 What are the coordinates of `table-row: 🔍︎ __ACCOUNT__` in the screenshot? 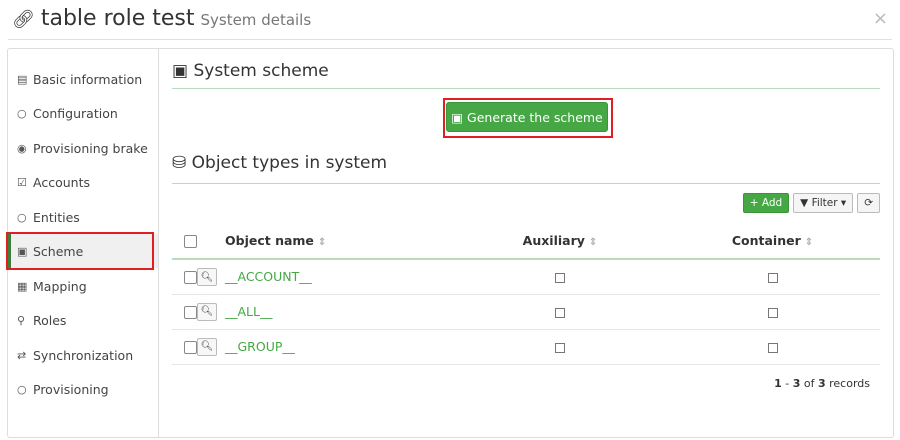 It's located at (526, 277).